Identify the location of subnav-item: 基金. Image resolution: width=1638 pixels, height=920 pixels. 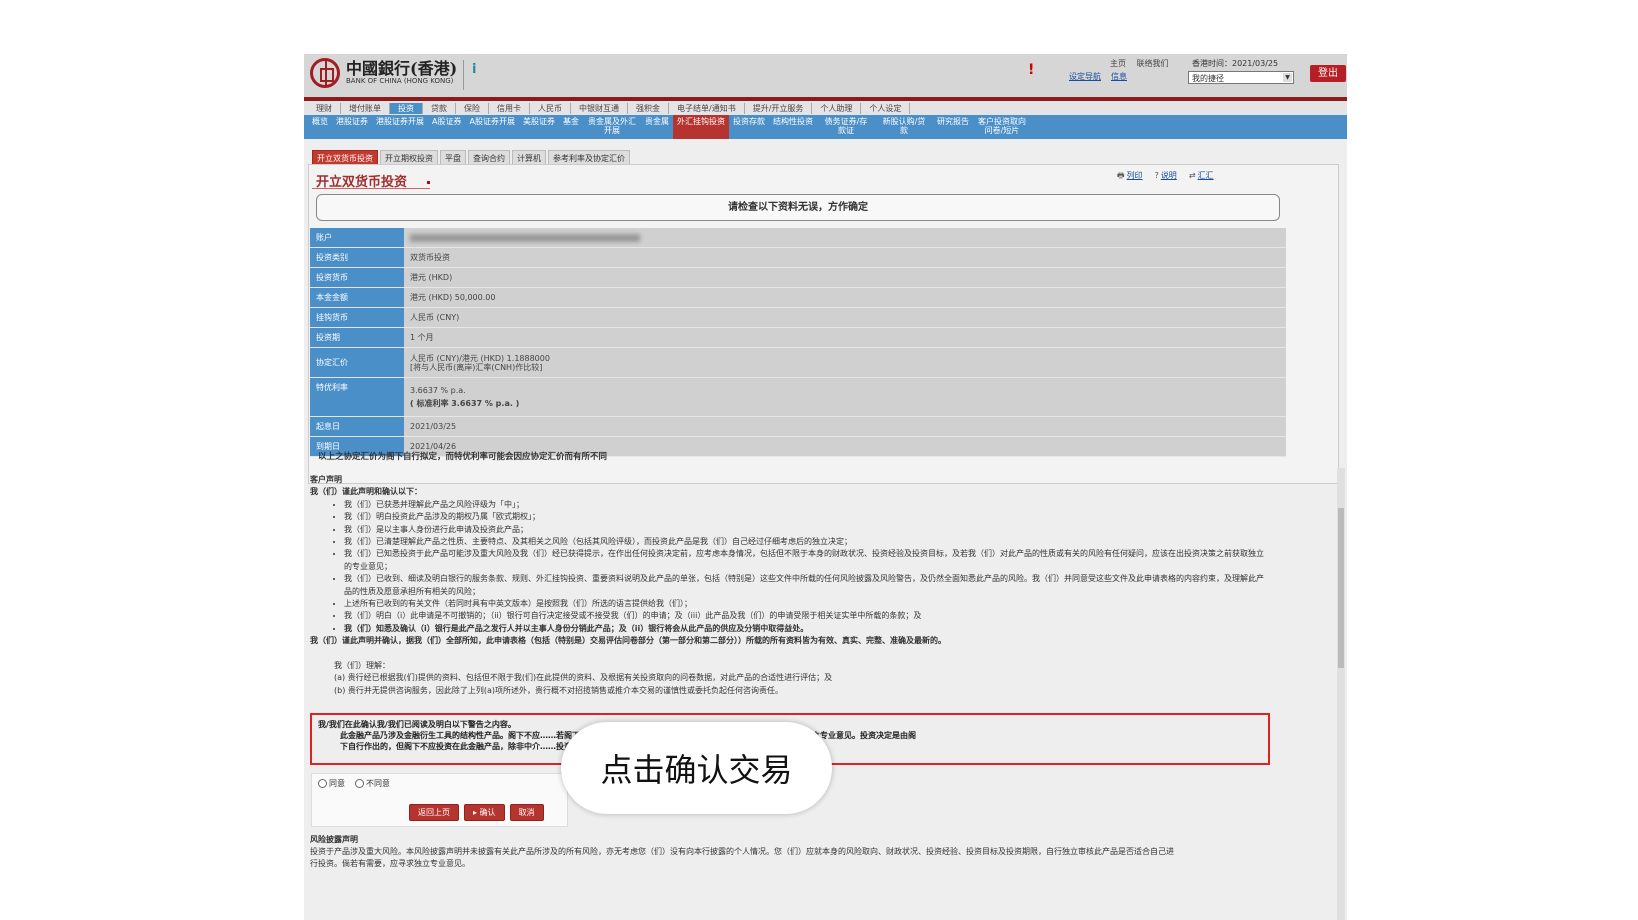
(571, 127).